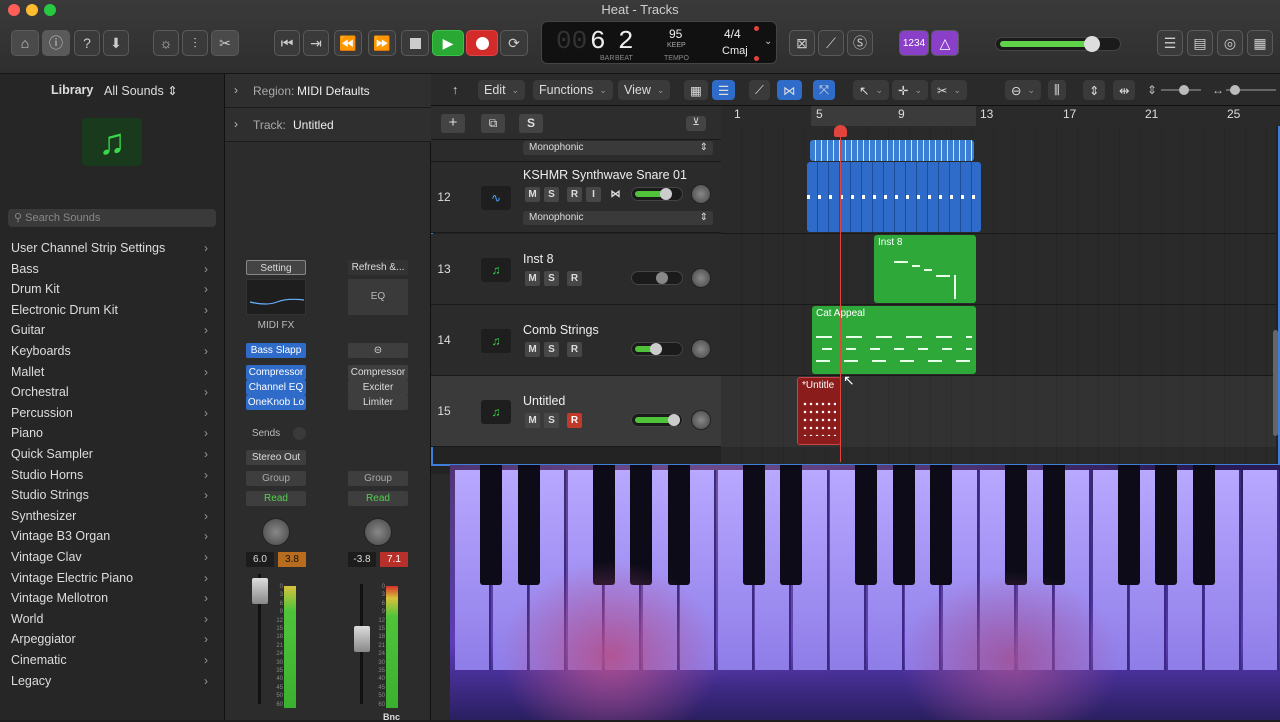 The image size is (1280, 722). Describe the element at coordinates (659, 42) in the screenshot. I see `lcd-display: 00 6 2 BAR BEAT 95 KEEP TEMPO 4/4 Cmaj ⌄` at that location.